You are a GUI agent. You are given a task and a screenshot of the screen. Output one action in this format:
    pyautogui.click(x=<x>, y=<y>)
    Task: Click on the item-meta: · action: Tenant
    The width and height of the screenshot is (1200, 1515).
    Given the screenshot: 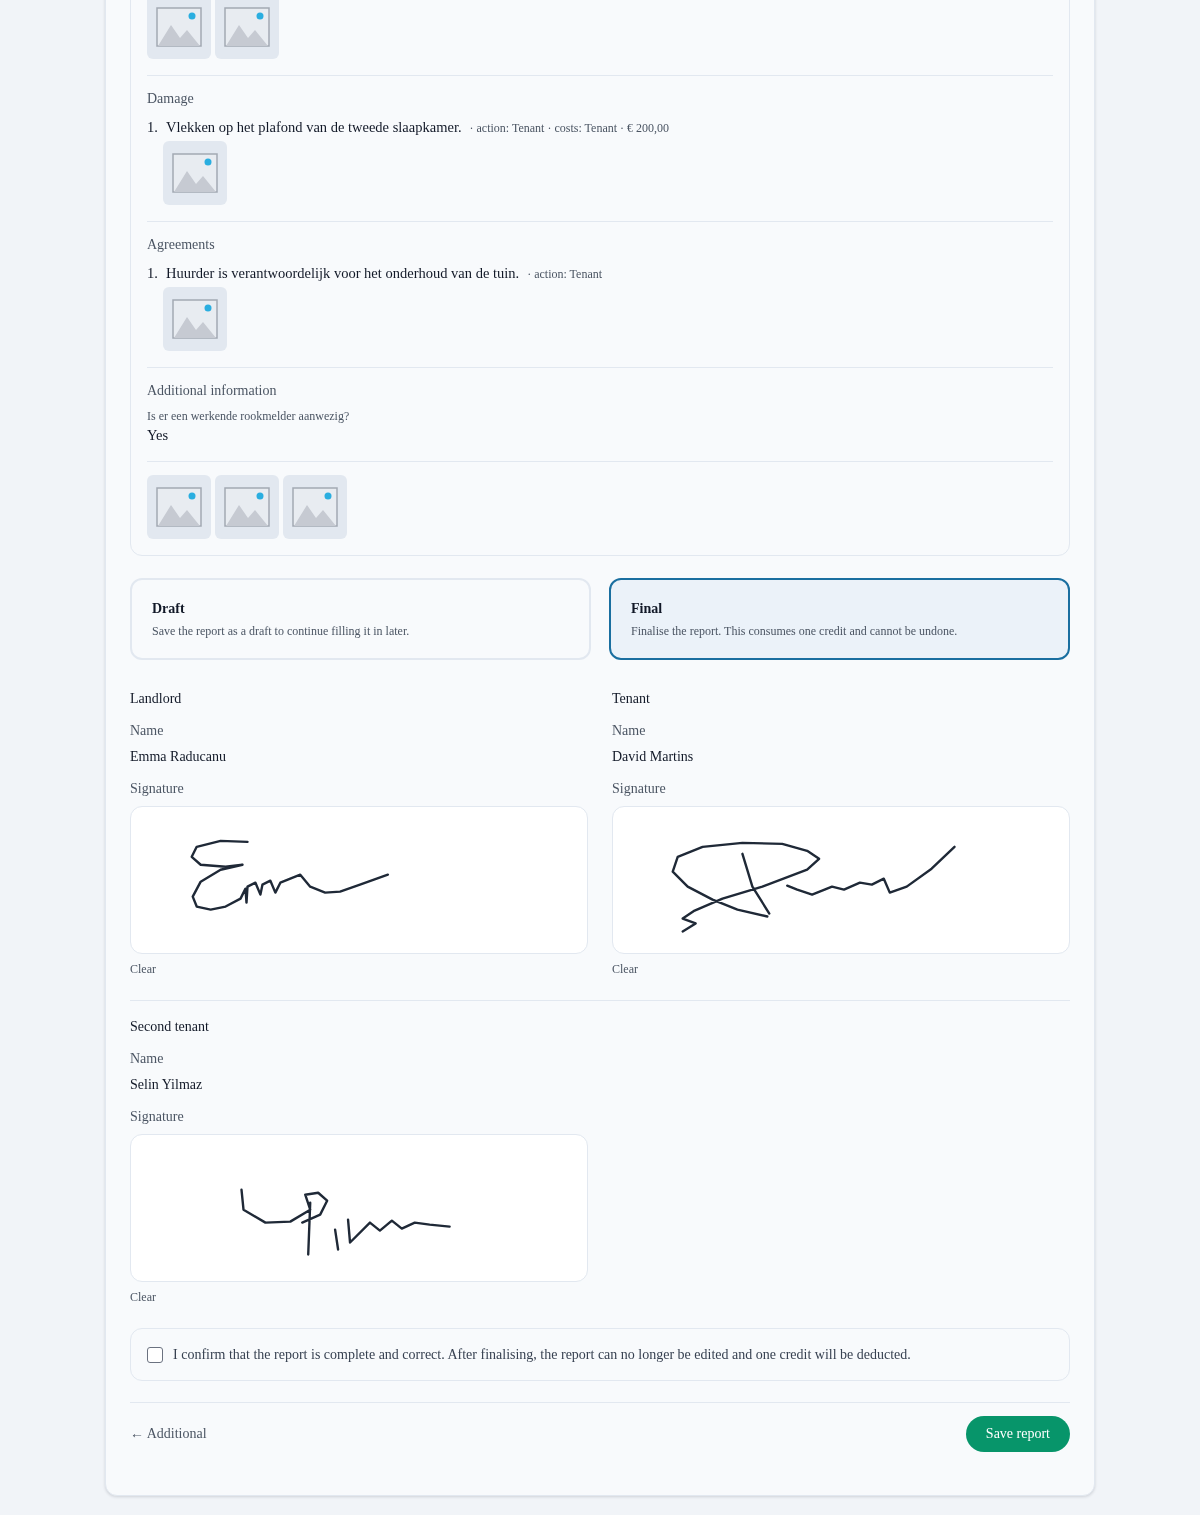 What is the action you would take?
    pyautogui.click(x=565, y=274)
    